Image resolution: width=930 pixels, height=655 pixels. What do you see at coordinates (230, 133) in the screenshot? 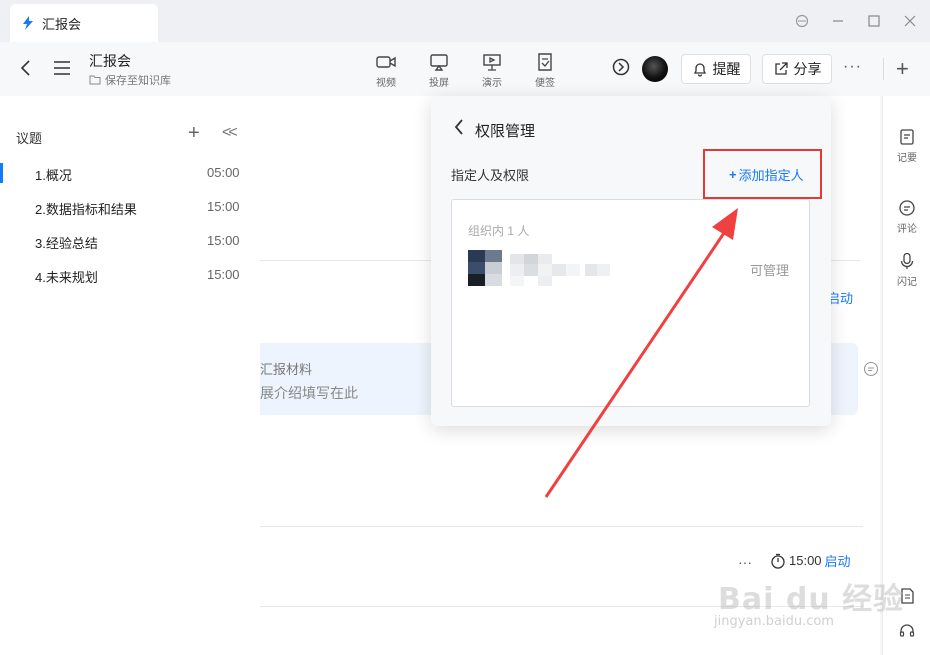
I see `collapse-sidebar-icon: <<` at bounding box center [230, 133].